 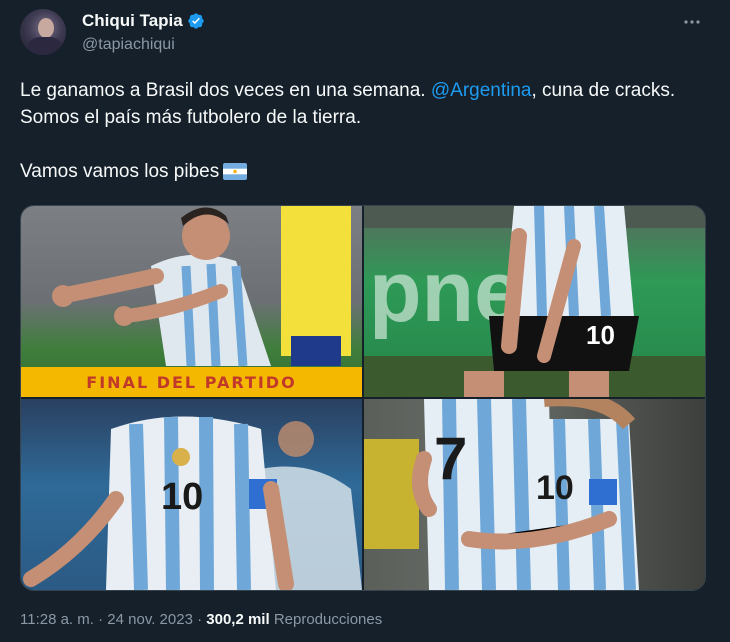 I want to click on tweet-second-line: Vamos vamos los pibes, so click(x=120, y=171).